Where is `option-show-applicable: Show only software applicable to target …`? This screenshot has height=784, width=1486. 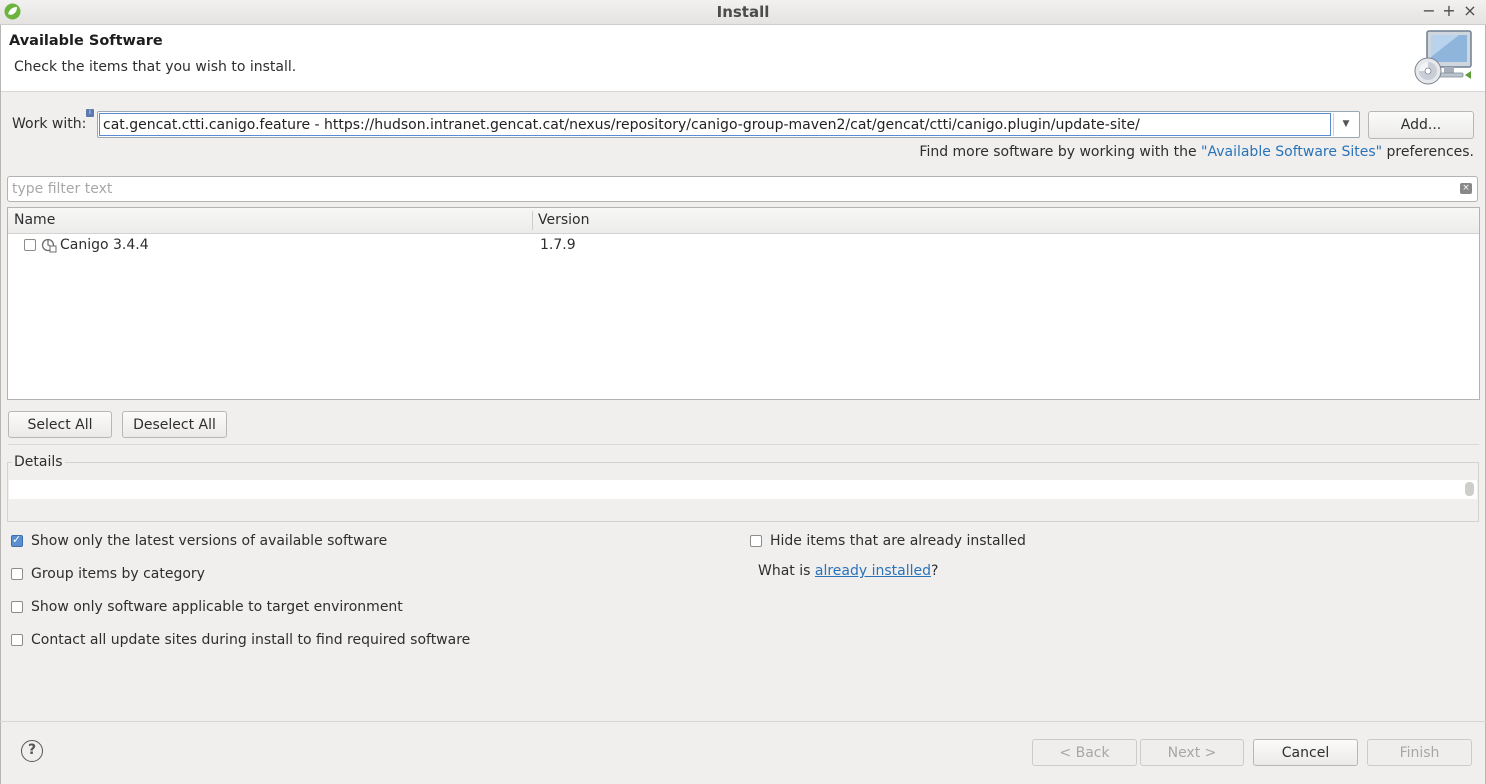 option-show-applicable: Show only software applicable to target … is located at coordinates (220, 608).